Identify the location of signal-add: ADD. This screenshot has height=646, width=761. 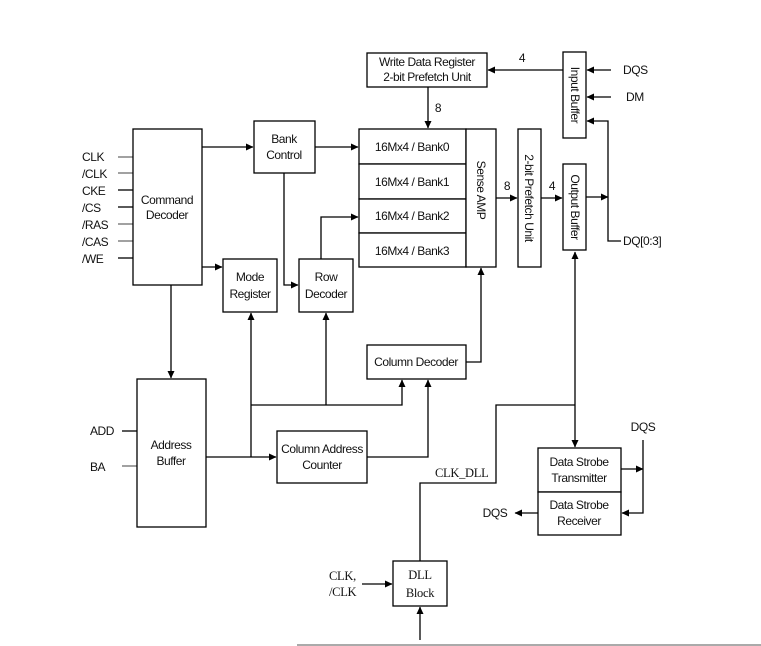
(102, 431).